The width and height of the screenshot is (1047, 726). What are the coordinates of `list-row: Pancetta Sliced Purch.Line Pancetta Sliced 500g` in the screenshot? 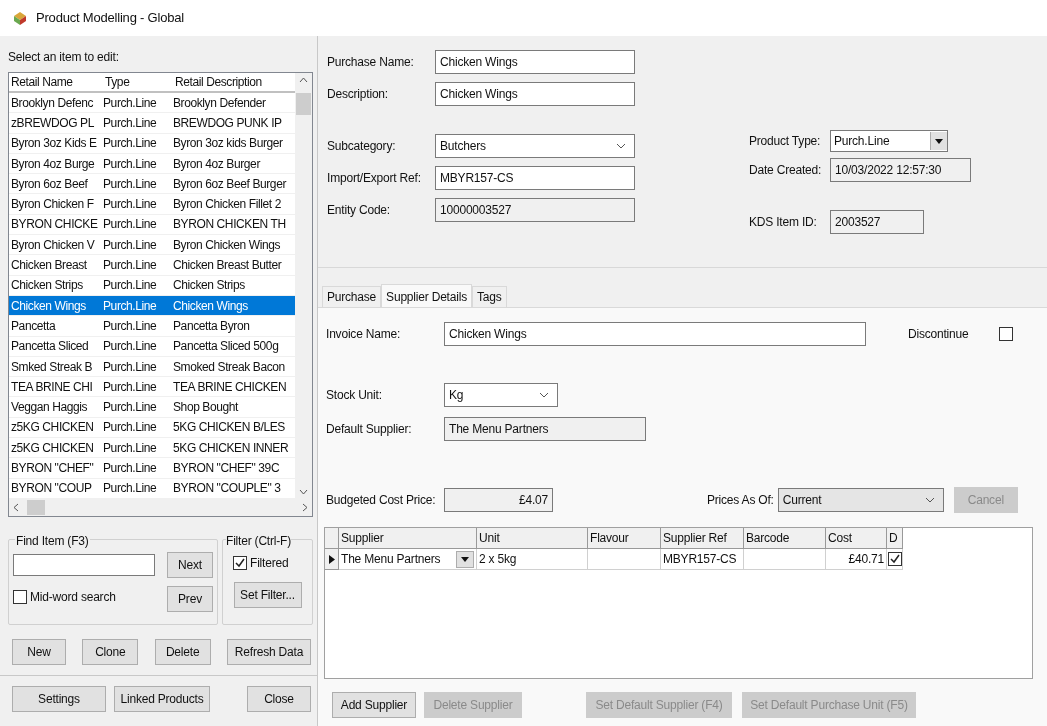 It's located at (152, 346).